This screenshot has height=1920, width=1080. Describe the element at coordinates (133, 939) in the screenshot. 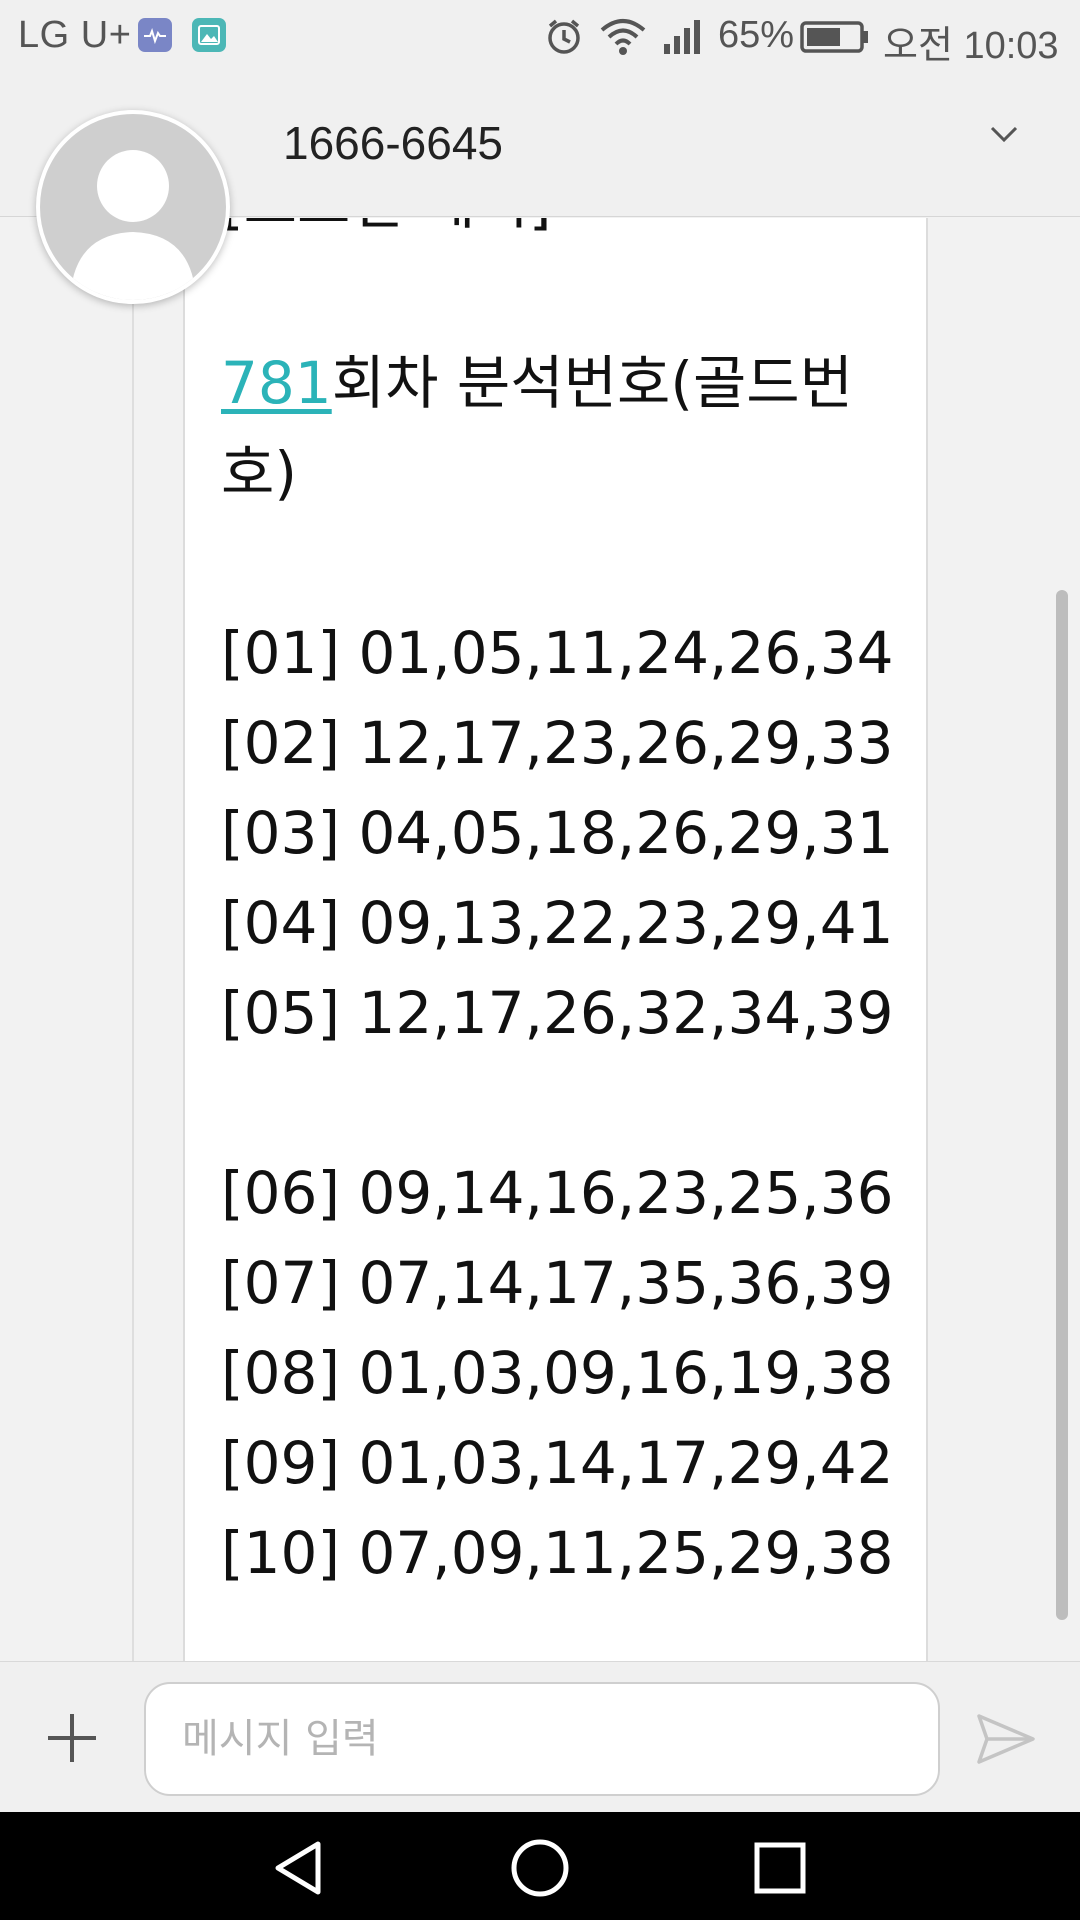

I see `thread-divider` at that location.